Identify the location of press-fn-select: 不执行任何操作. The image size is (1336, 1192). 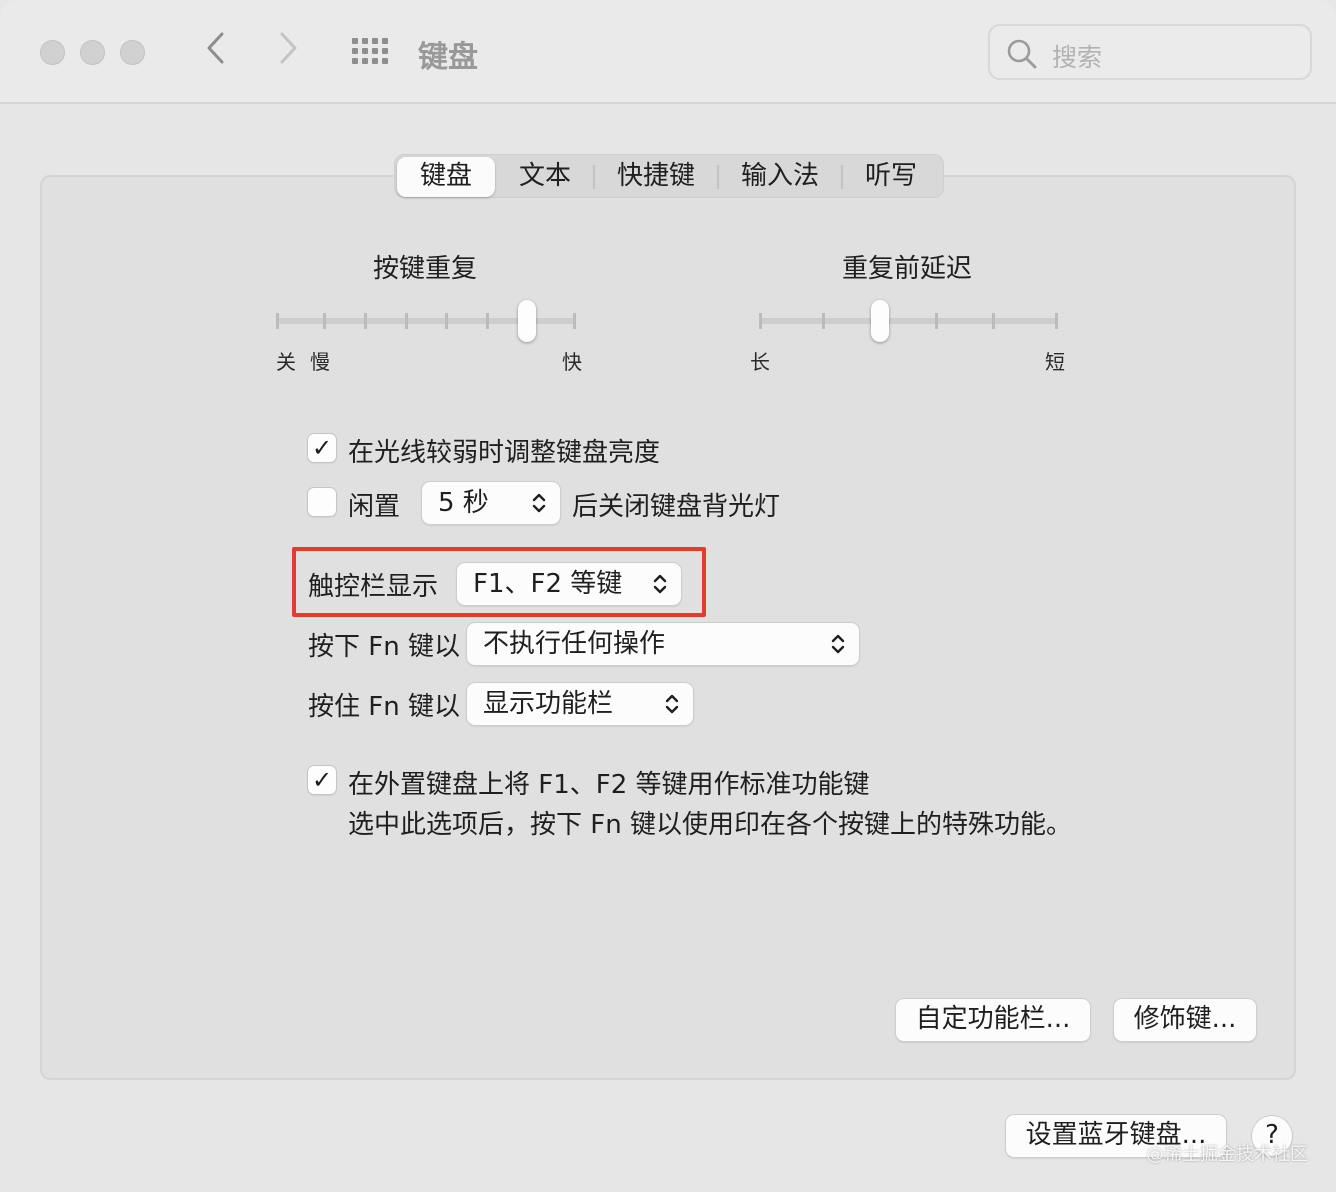
(663, 644).